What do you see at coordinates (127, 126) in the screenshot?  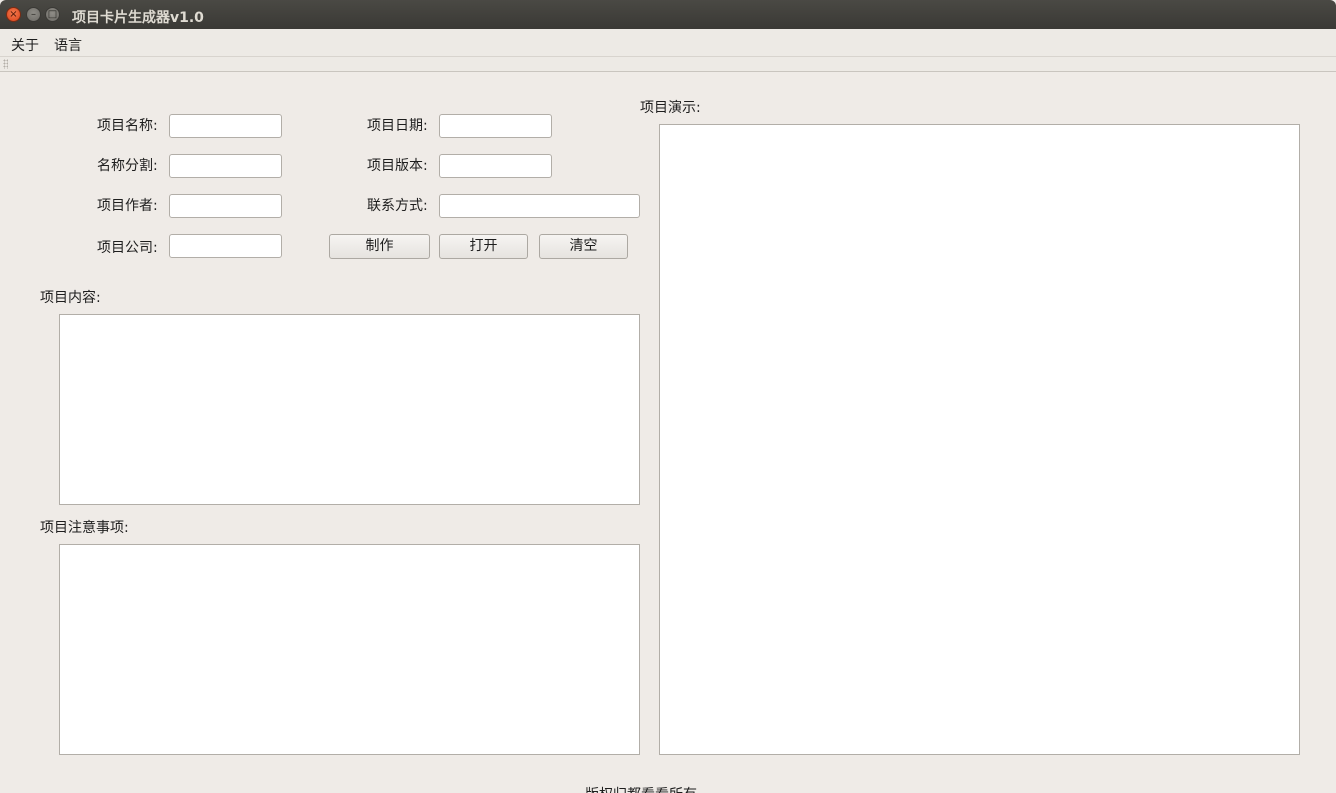 I see `project-name-label: 项目名称:` at bounding box center [127, 126].